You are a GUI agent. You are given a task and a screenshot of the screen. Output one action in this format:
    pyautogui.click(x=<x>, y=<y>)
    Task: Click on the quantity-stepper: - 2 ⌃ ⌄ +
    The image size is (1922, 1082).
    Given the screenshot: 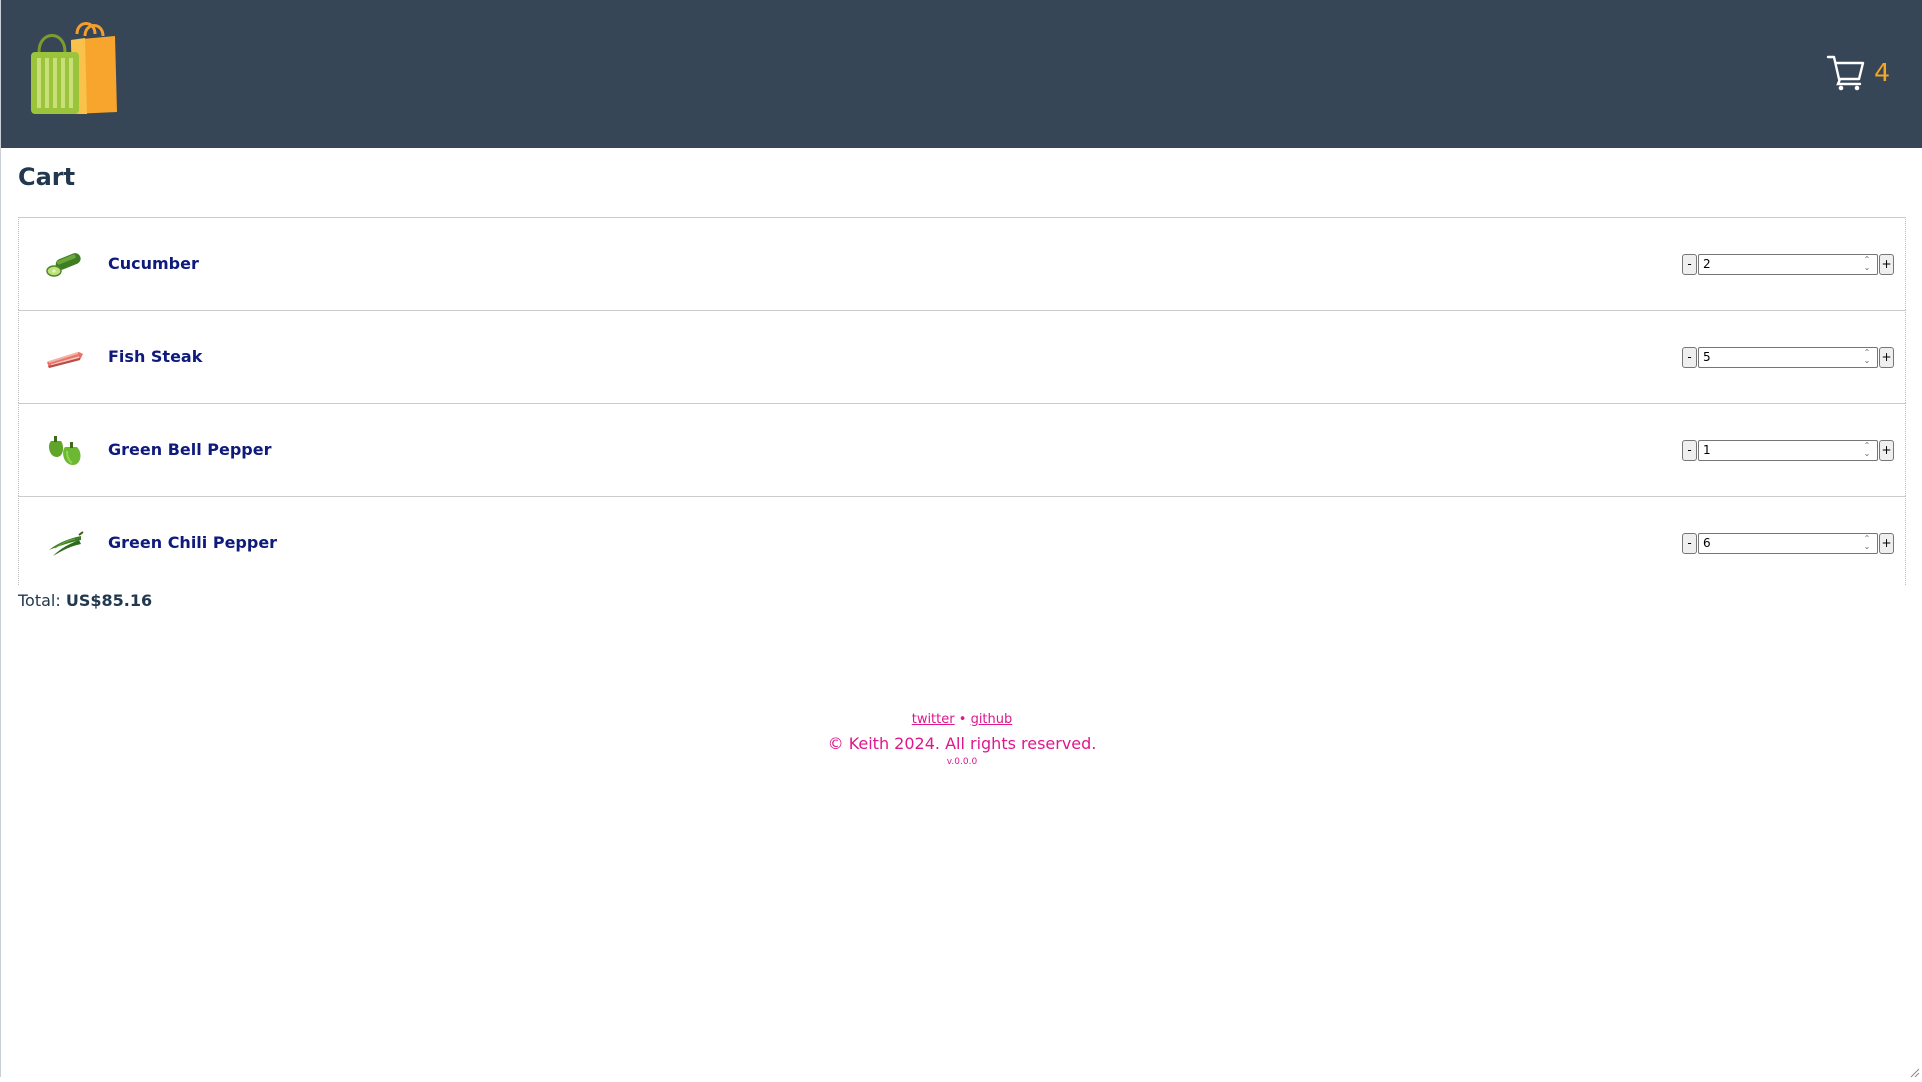 What is the action you would take?
    pyautogui.click(x=1788, y=264)
    